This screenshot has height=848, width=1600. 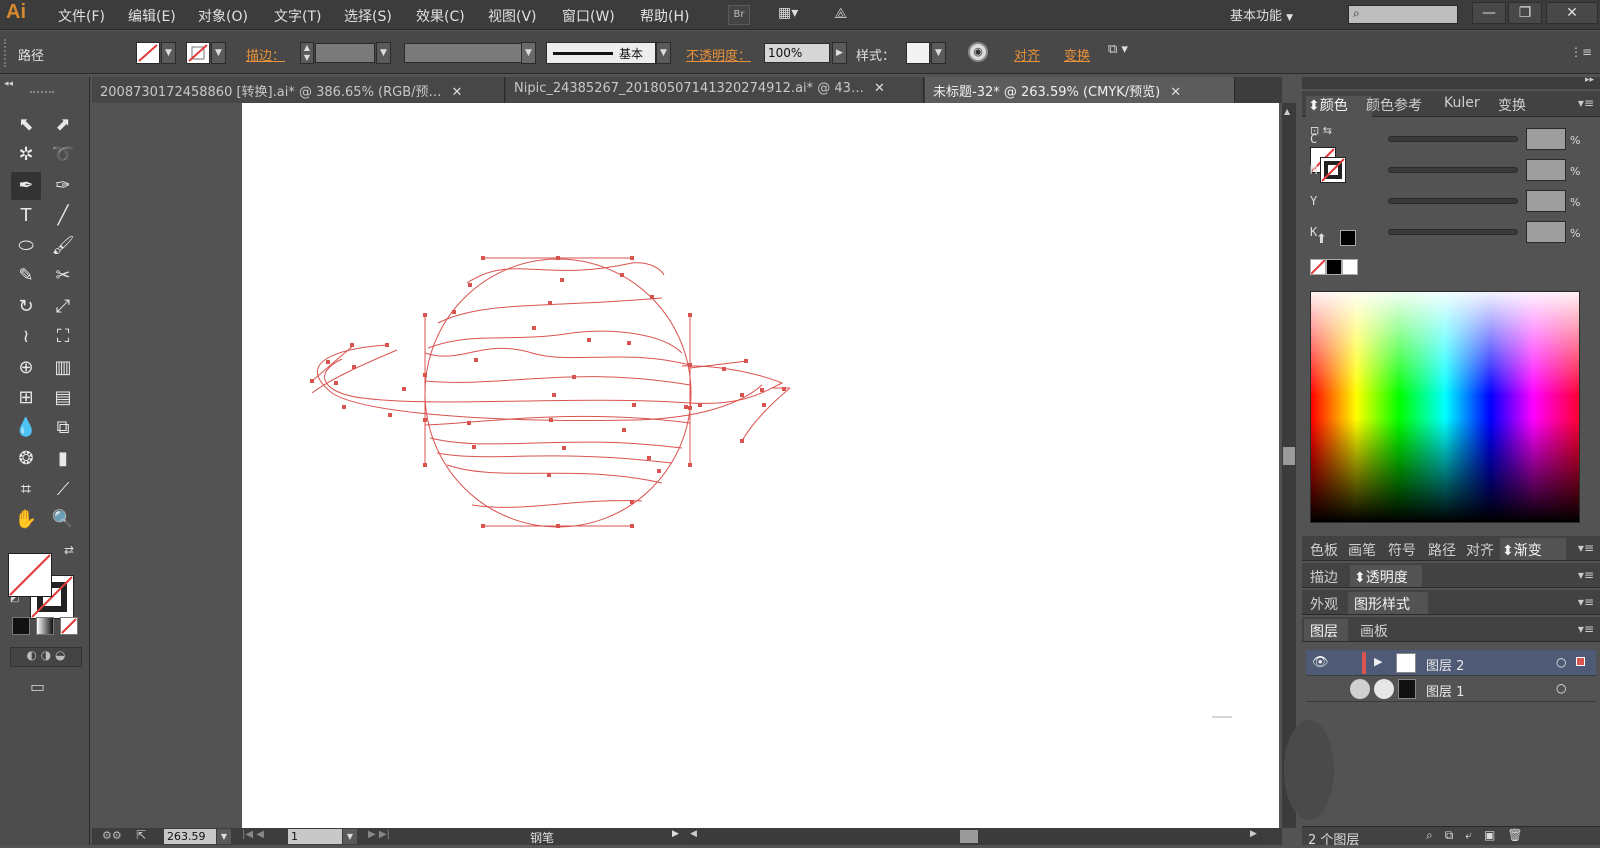 I want to click on rotate-tool-icon: ↻, so click(x=26, y=307).